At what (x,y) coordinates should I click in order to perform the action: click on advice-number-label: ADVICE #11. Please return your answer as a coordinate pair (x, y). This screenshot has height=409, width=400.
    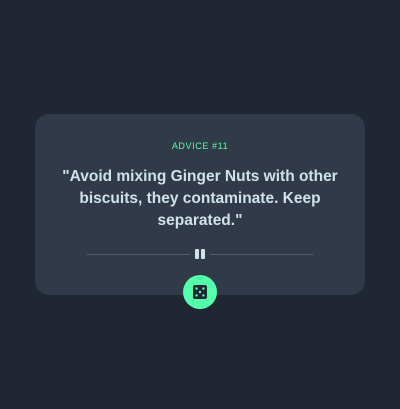
    Looking at the image, I should click on (200, 146).